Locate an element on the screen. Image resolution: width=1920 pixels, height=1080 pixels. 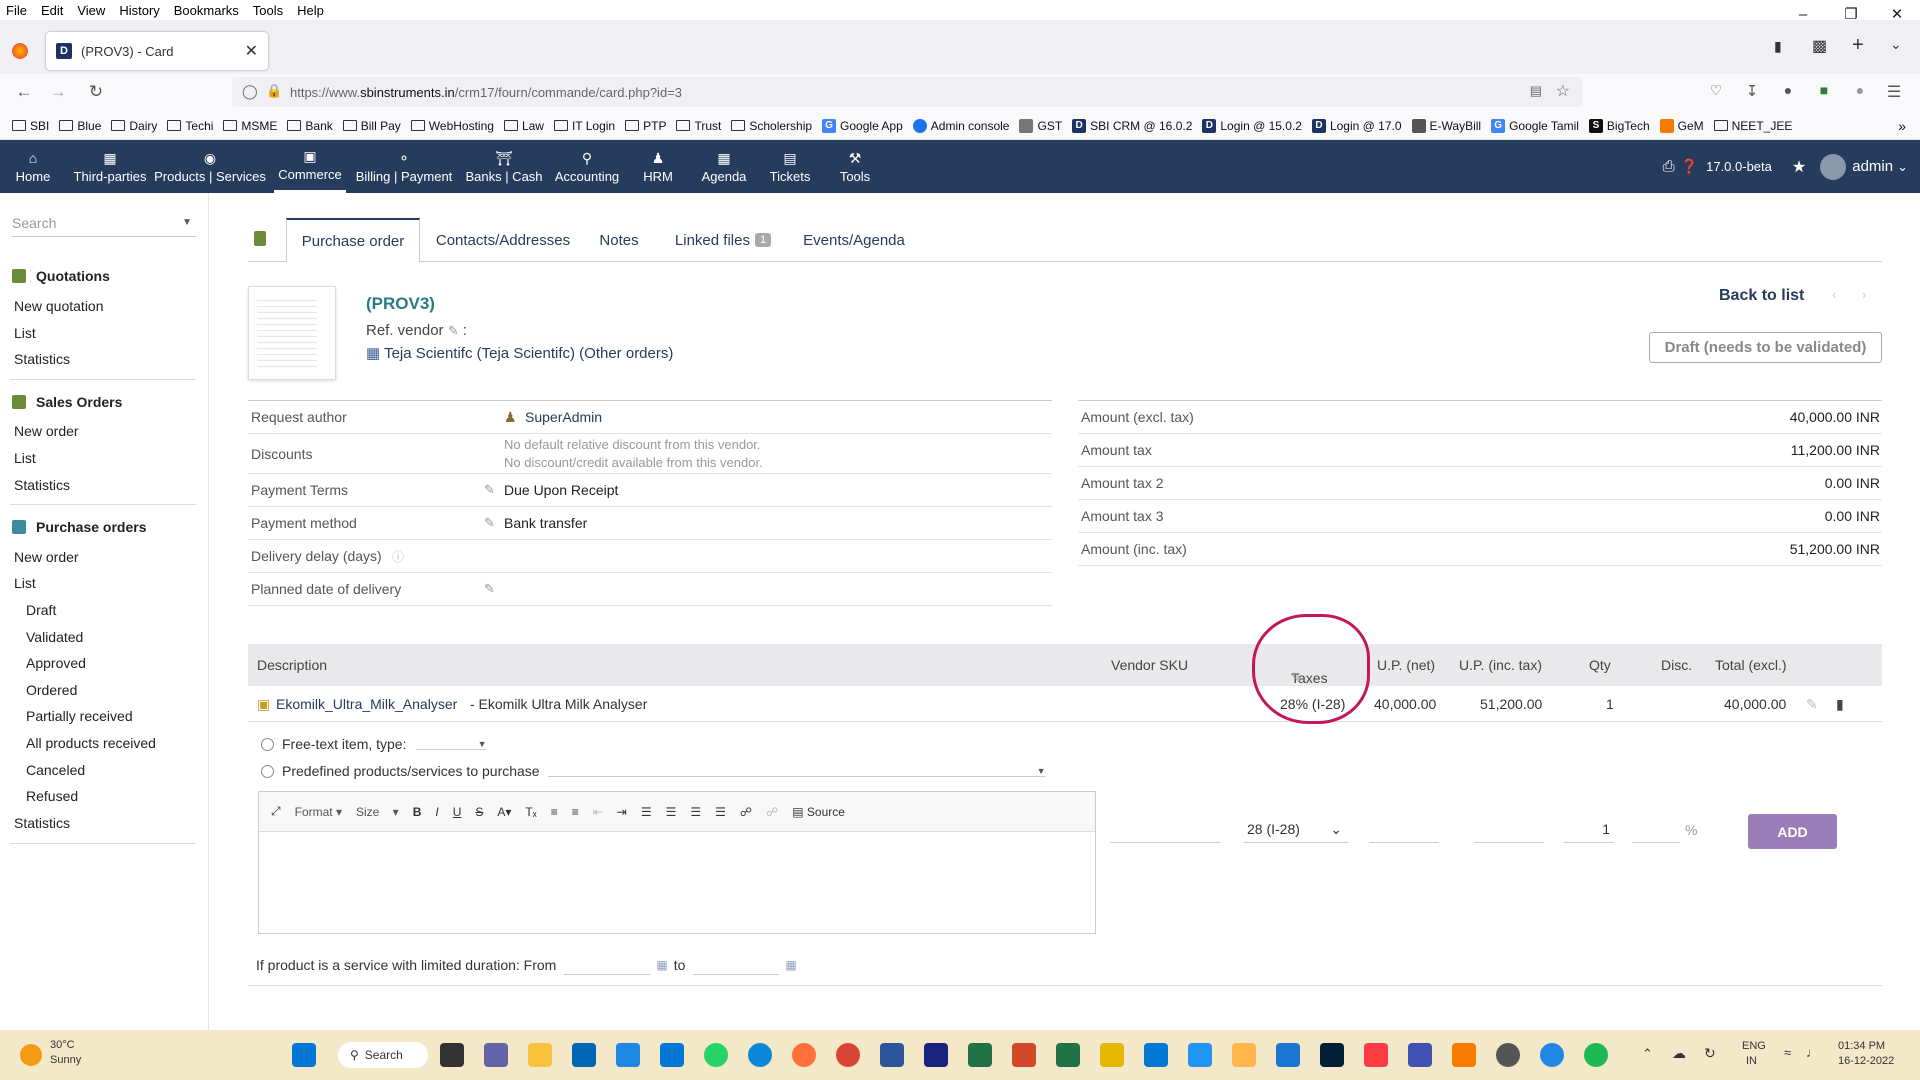
sync-icon: ↻ is located at coordinates (1710, 1053).